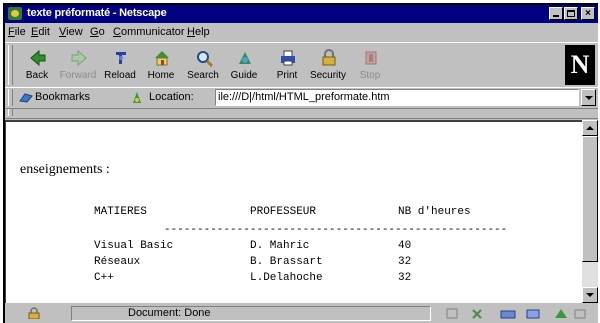 This screenshot has height=323, width=600. What do you see at coordinates (329, 57) in the screenshot?
I see `lock-icon` at bounding box center [329, 57].